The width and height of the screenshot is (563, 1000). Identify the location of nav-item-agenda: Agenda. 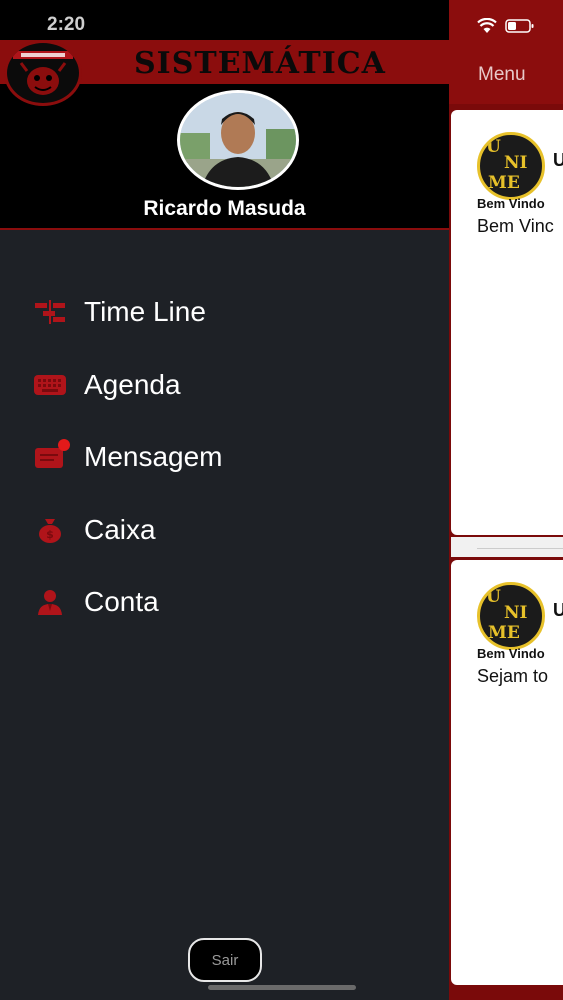
(105, 385).